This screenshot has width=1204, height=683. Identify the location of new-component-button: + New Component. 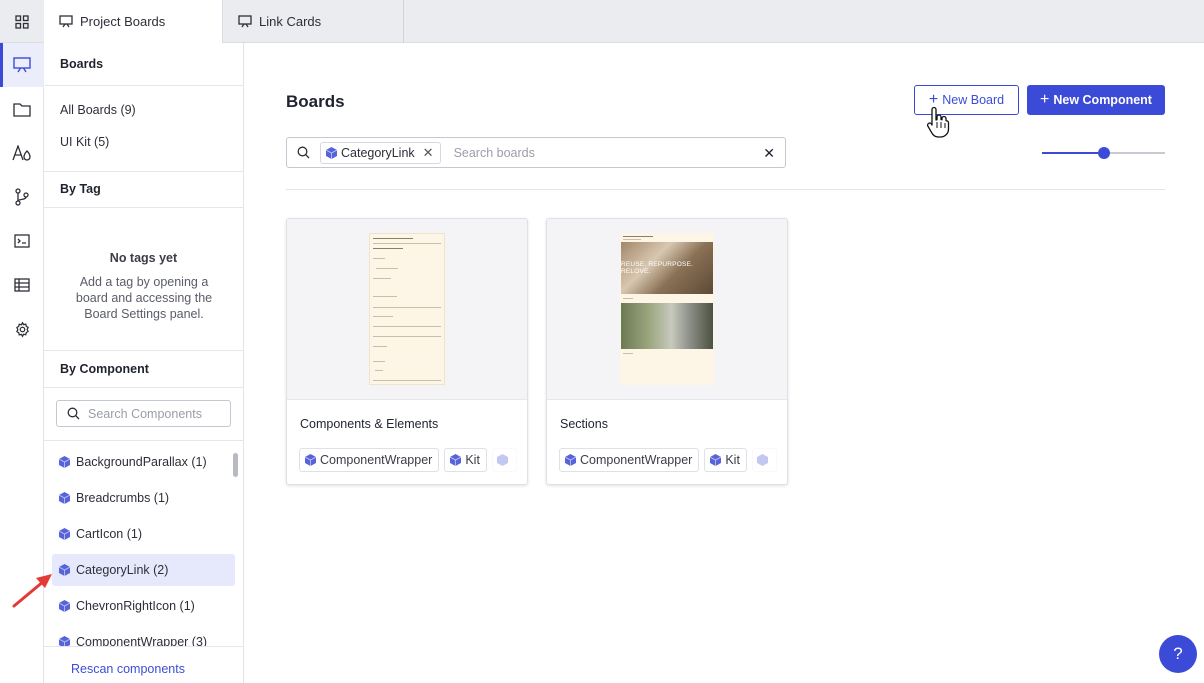
(1096, 100).